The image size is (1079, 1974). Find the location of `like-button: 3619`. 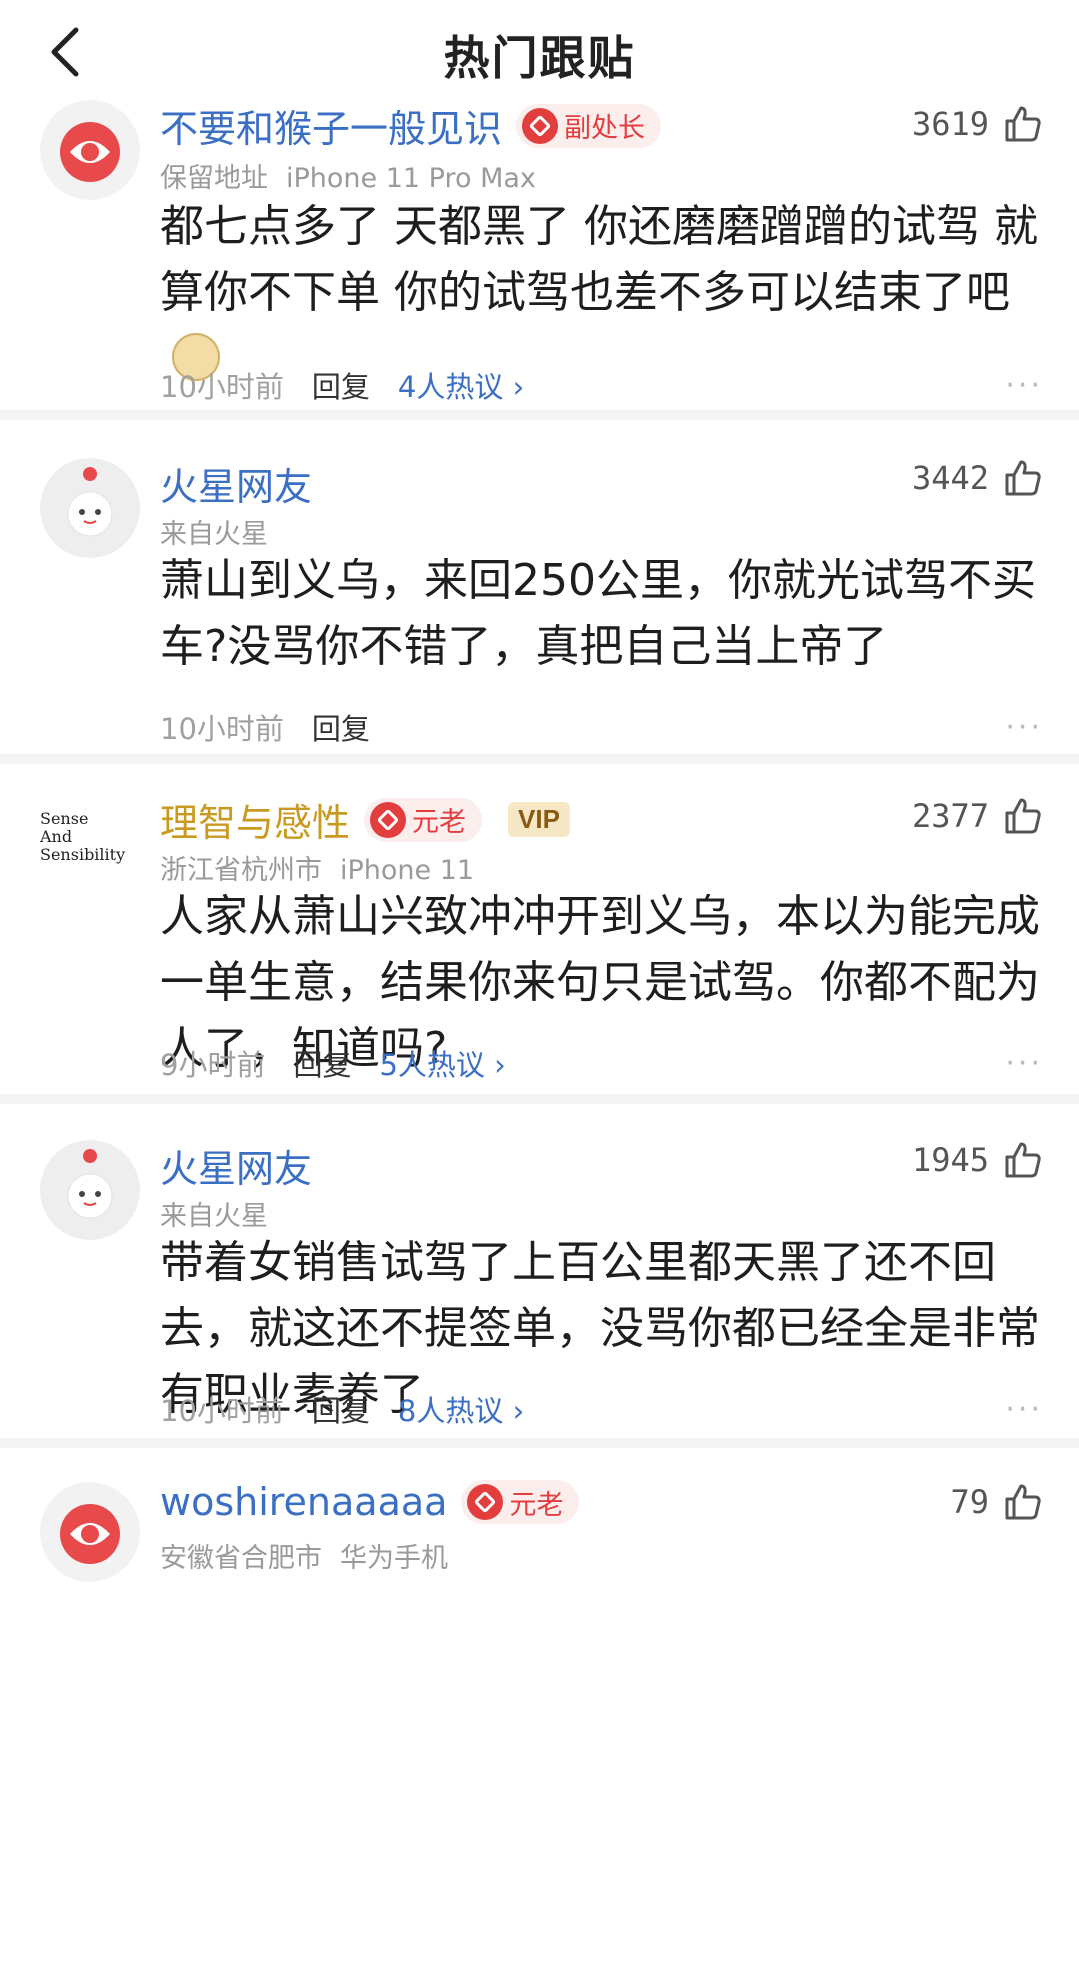

like-button: 3619 is located at coordinates (977, 124).